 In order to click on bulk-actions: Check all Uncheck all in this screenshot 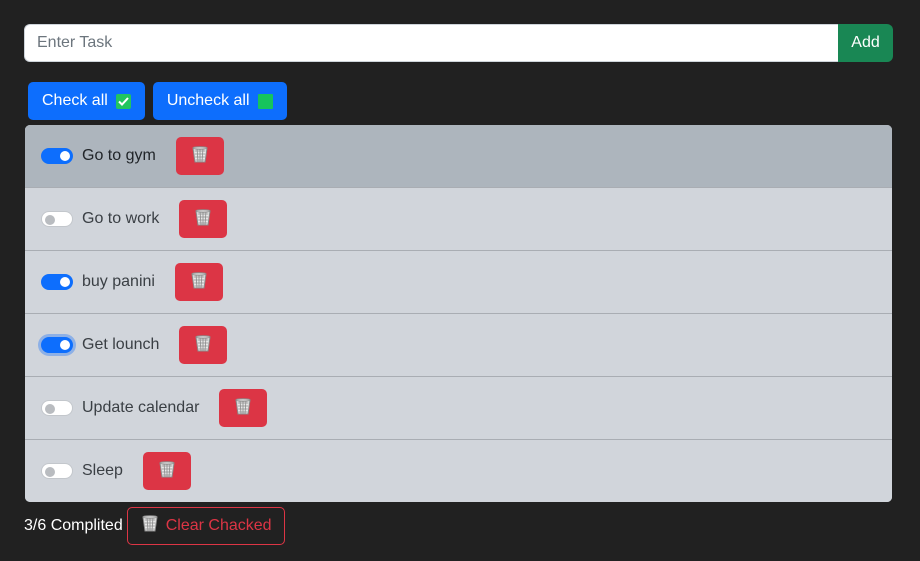, I will do `click(157, 101)`.